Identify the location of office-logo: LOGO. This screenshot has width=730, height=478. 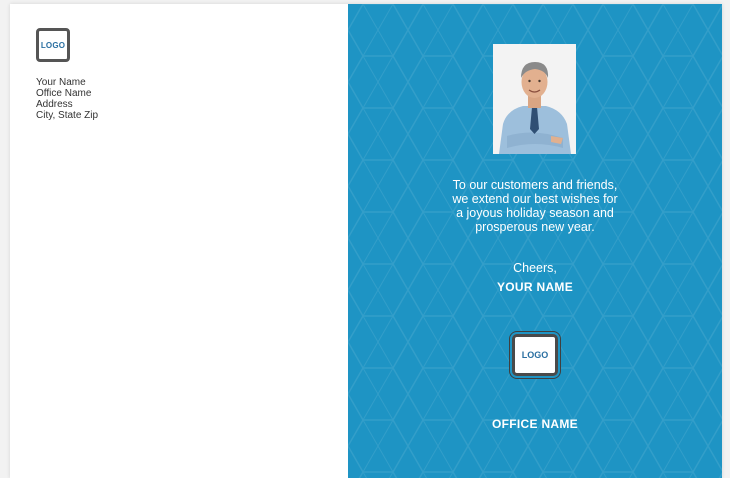
(535, 355).